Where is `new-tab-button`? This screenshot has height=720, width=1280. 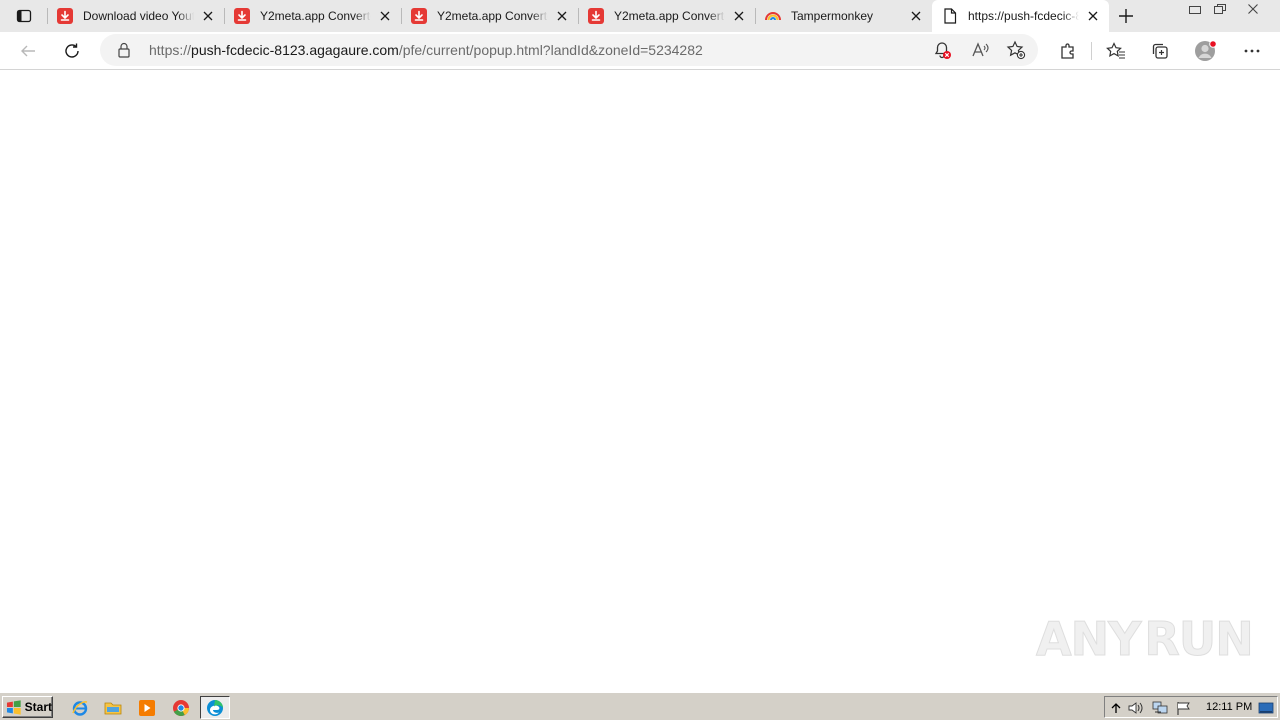
new-tab-button is located at coordinates (1126, 16).